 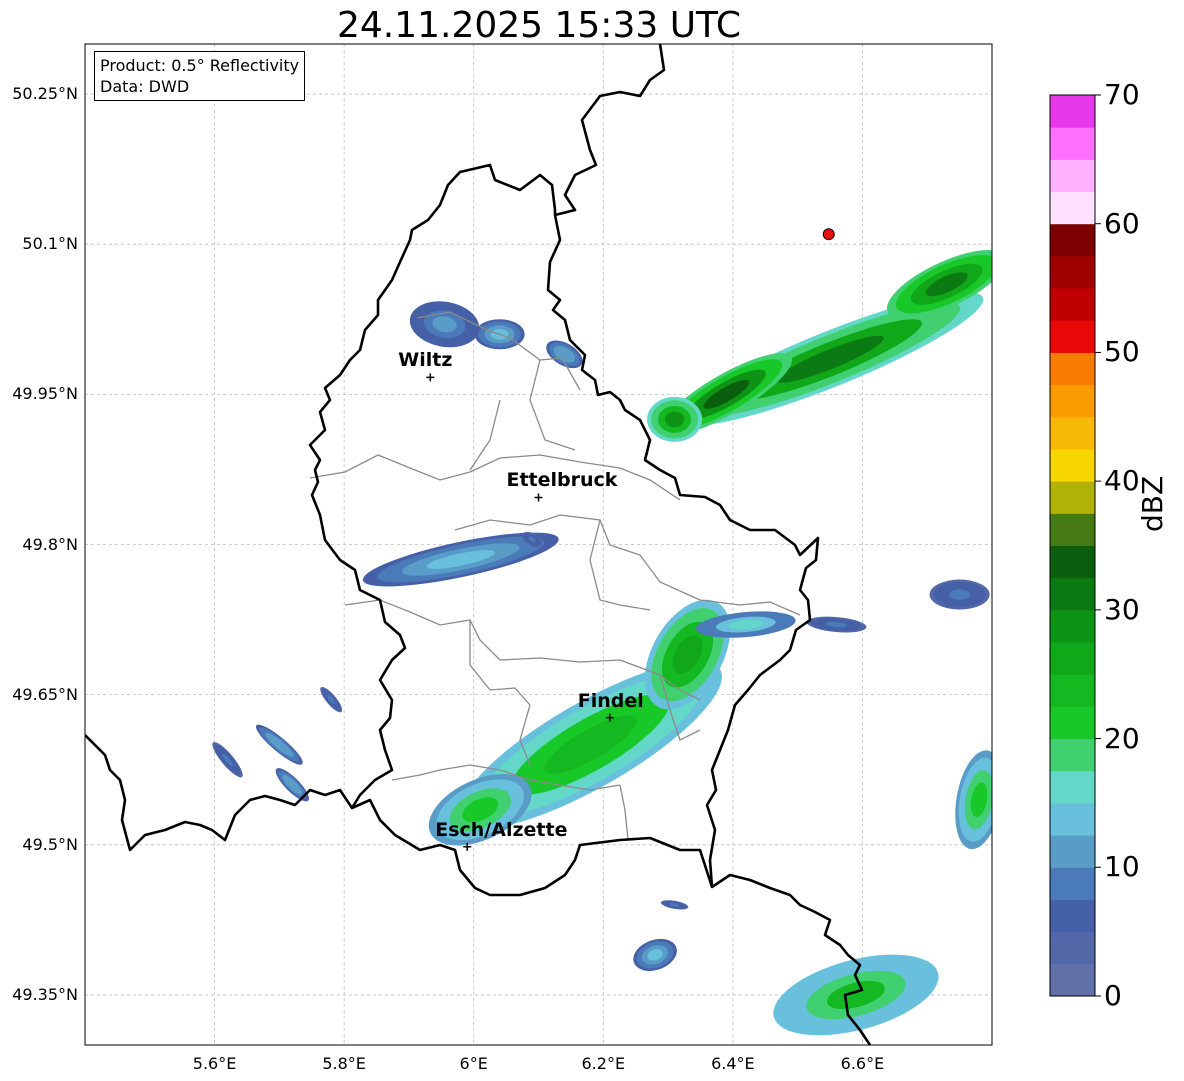 What do you see at coordinates (1122, 352) in the screenshot?
I see `colorbar-tick-label: 50` at bounding box center [1122, 352].